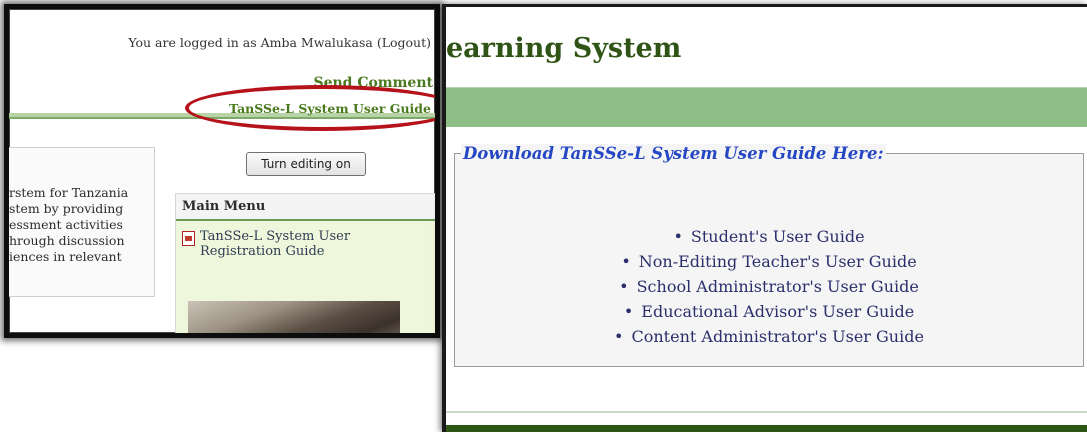 Image resolution: width=1087 pixels, height=432 pixels. What do you see at coordinates (66, 208) in the screenshot?
I see `intro-line: stem by providing` at bounding box center [66, 208].